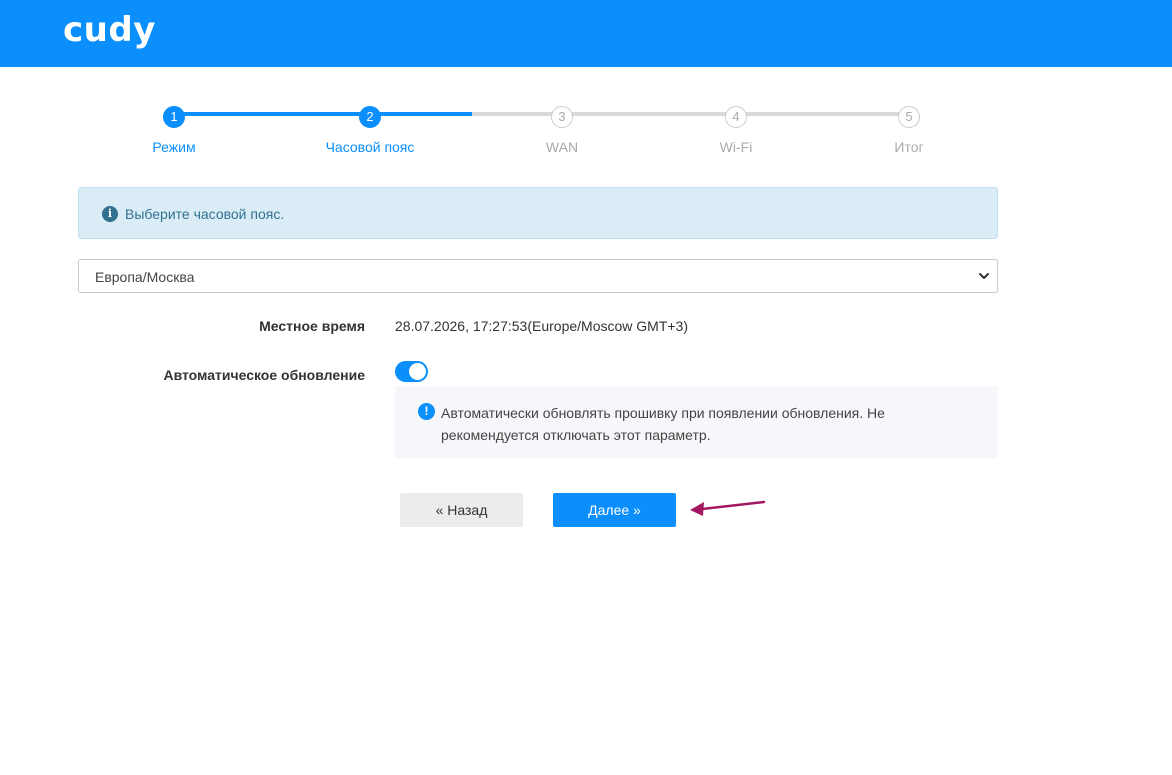  What do you see at coordinates (370, 147) in the screenshot?
I see `step-2-label: Часовой пояс` at bounding box center [370, 147].